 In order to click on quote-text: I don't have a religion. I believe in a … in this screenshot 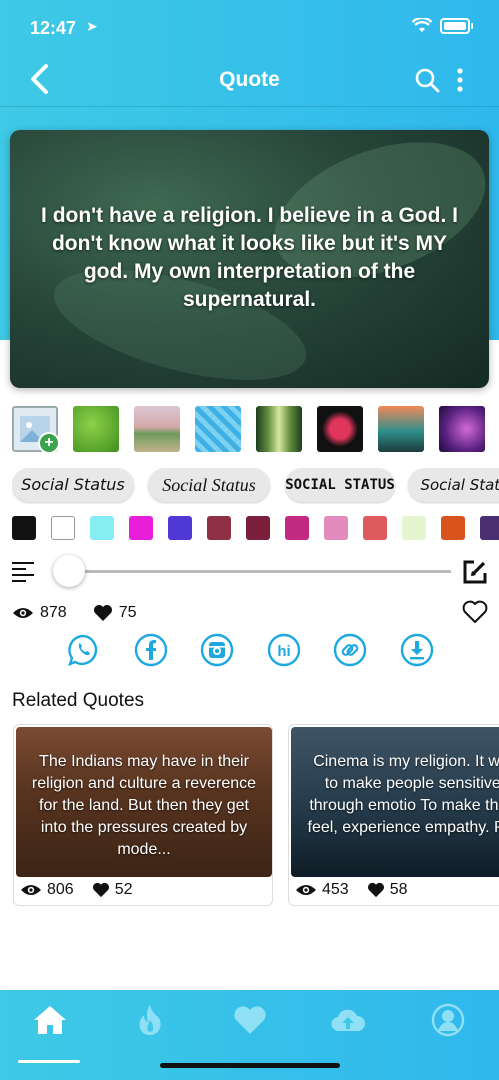, I will do `click(249, 257)`.